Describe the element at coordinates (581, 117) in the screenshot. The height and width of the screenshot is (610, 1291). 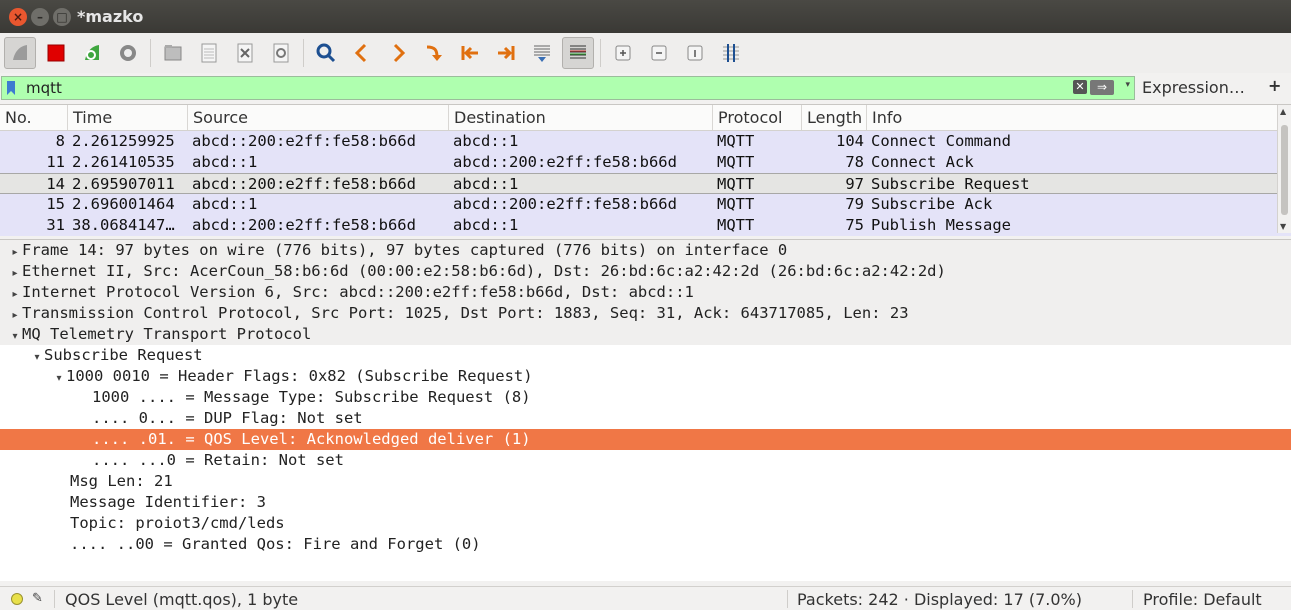
I see `column-header-destination: Destination` at that location.